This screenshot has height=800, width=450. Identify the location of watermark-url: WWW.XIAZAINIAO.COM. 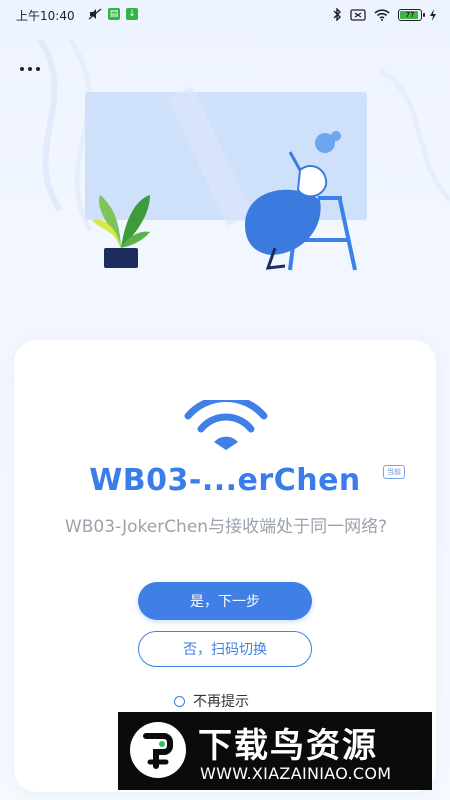
(296, 773).